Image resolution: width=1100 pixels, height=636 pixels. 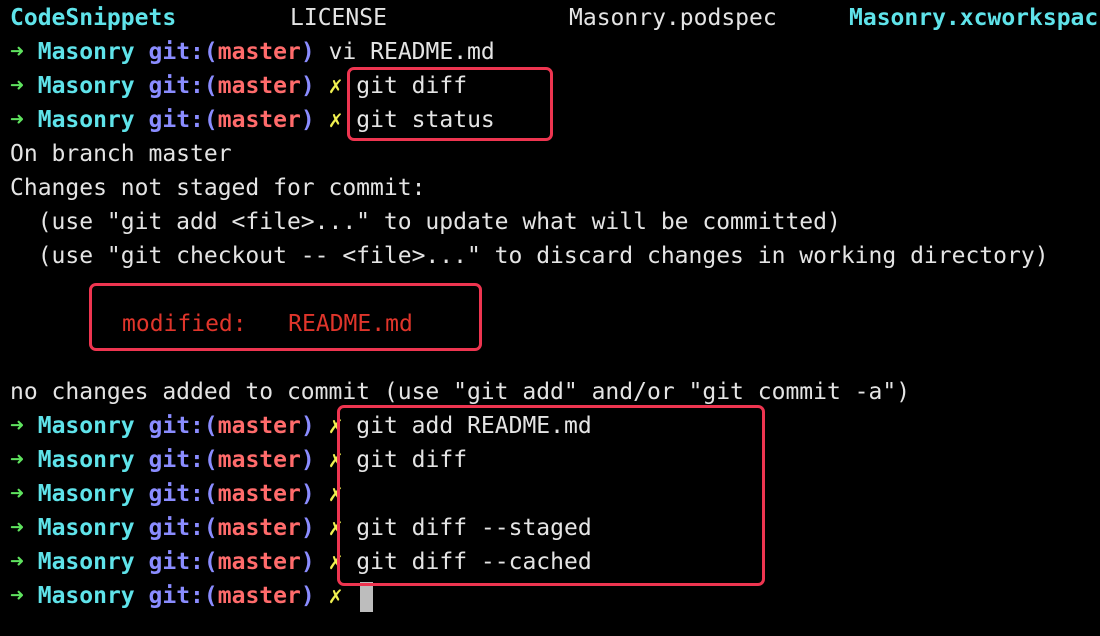 I want to click on prompt-line: ➜ Masonry git:(master) ✗ git status, so click(x=252, y=120).